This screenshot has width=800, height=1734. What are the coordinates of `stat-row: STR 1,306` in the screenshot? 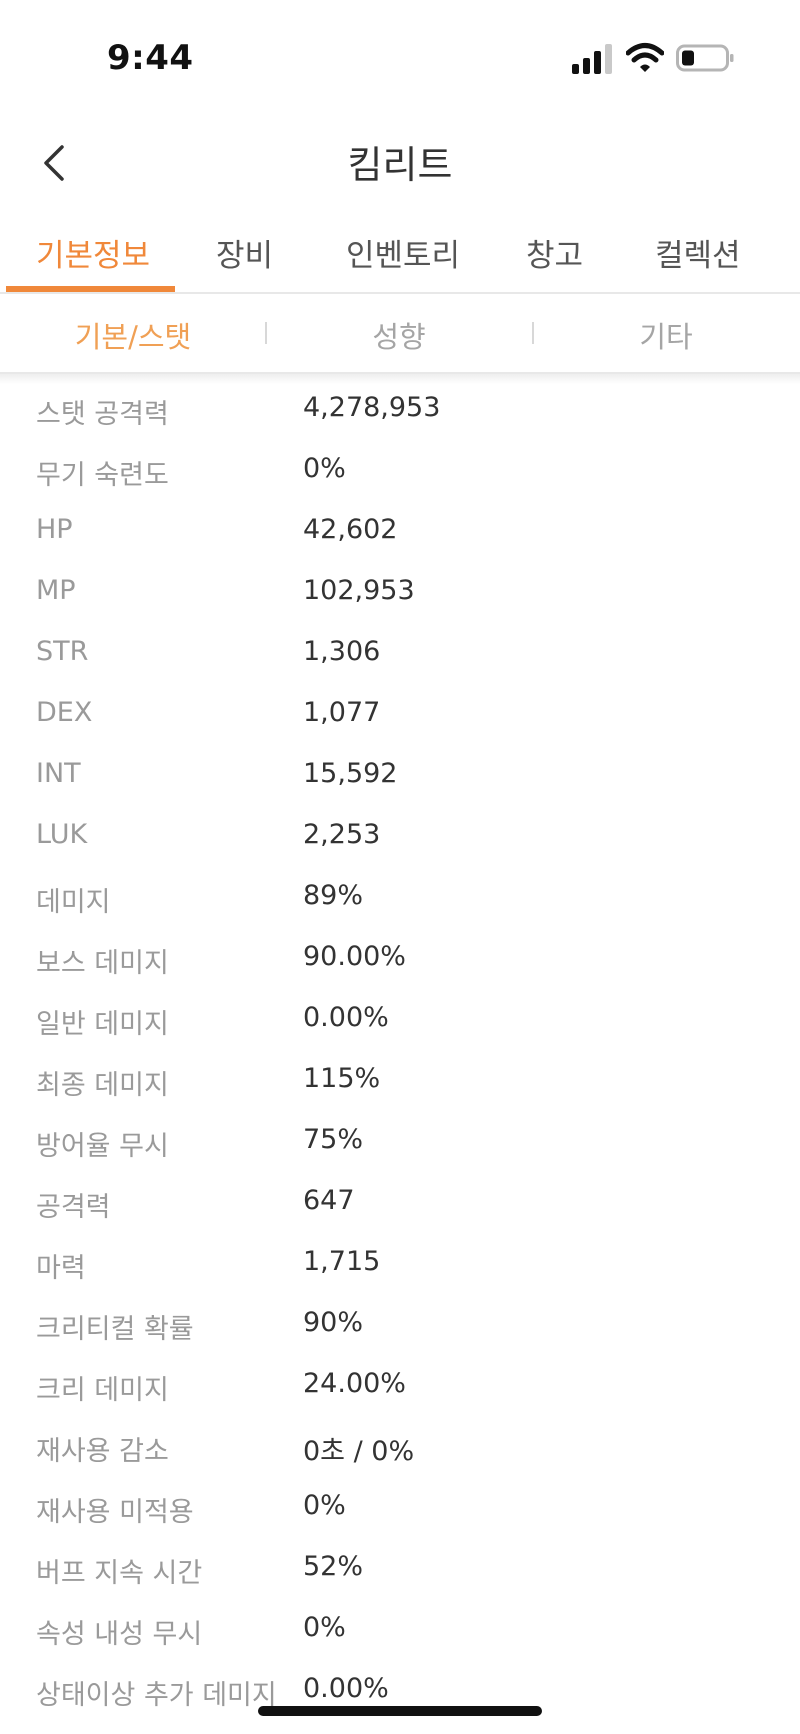 It's located at (400, 654).